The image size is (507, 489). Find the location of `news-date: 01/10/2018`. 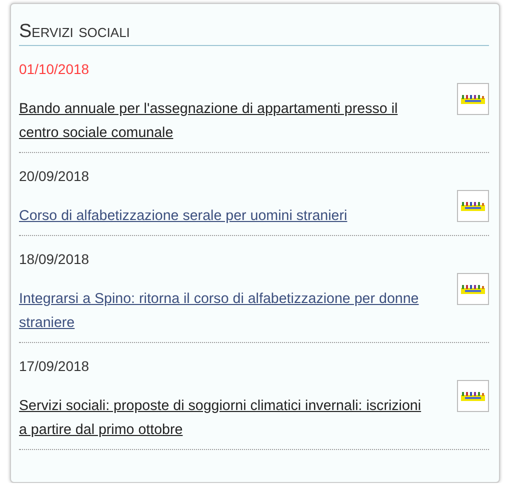

news-date: 01/10/2018 is located at coordinates (54, 69).